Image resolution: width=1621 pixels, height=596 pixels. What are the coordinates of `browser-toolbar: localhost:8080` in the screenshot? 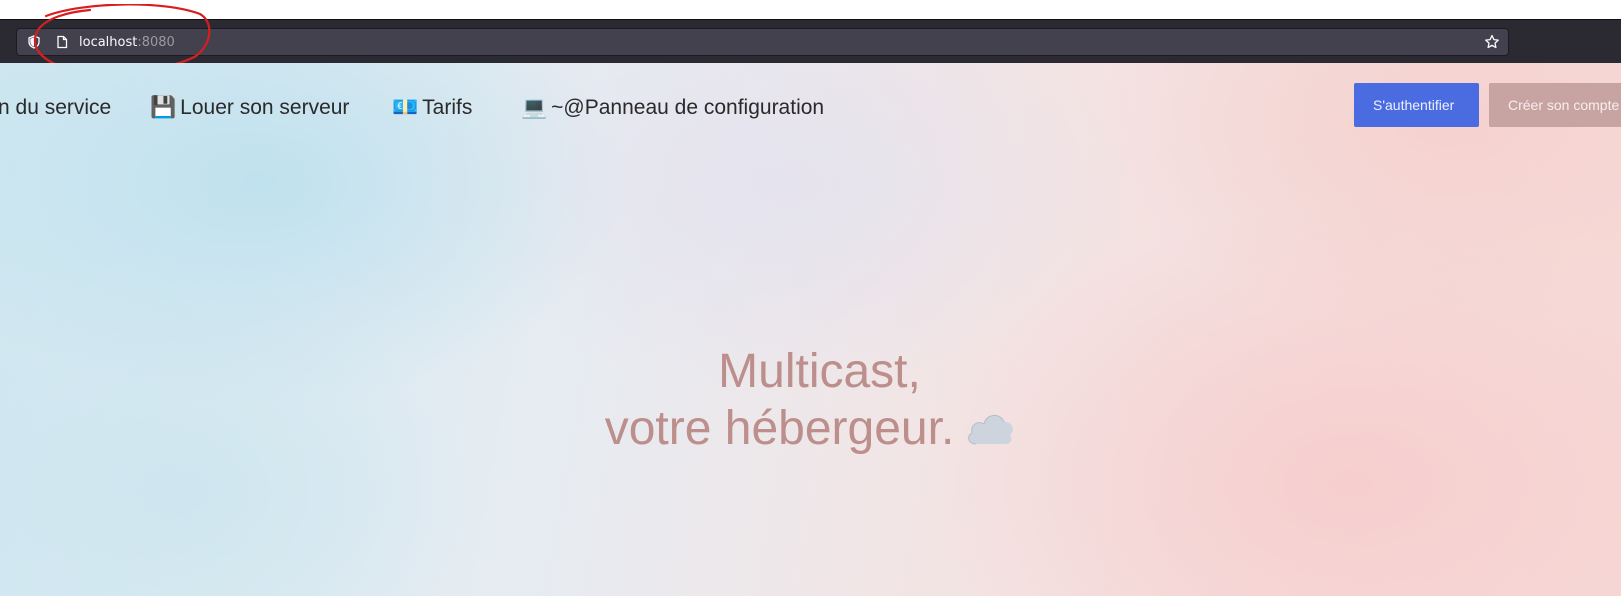 It's located at (810, 41).